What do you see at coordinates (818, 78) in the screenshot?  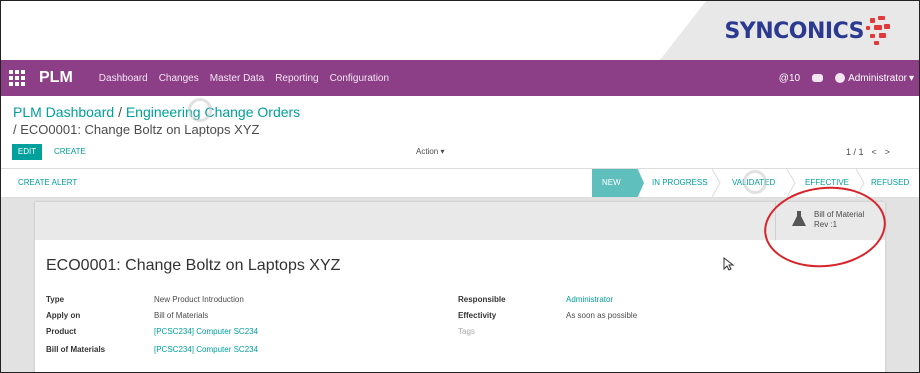 I see `chat-icon` at bounding box center [818, 78].